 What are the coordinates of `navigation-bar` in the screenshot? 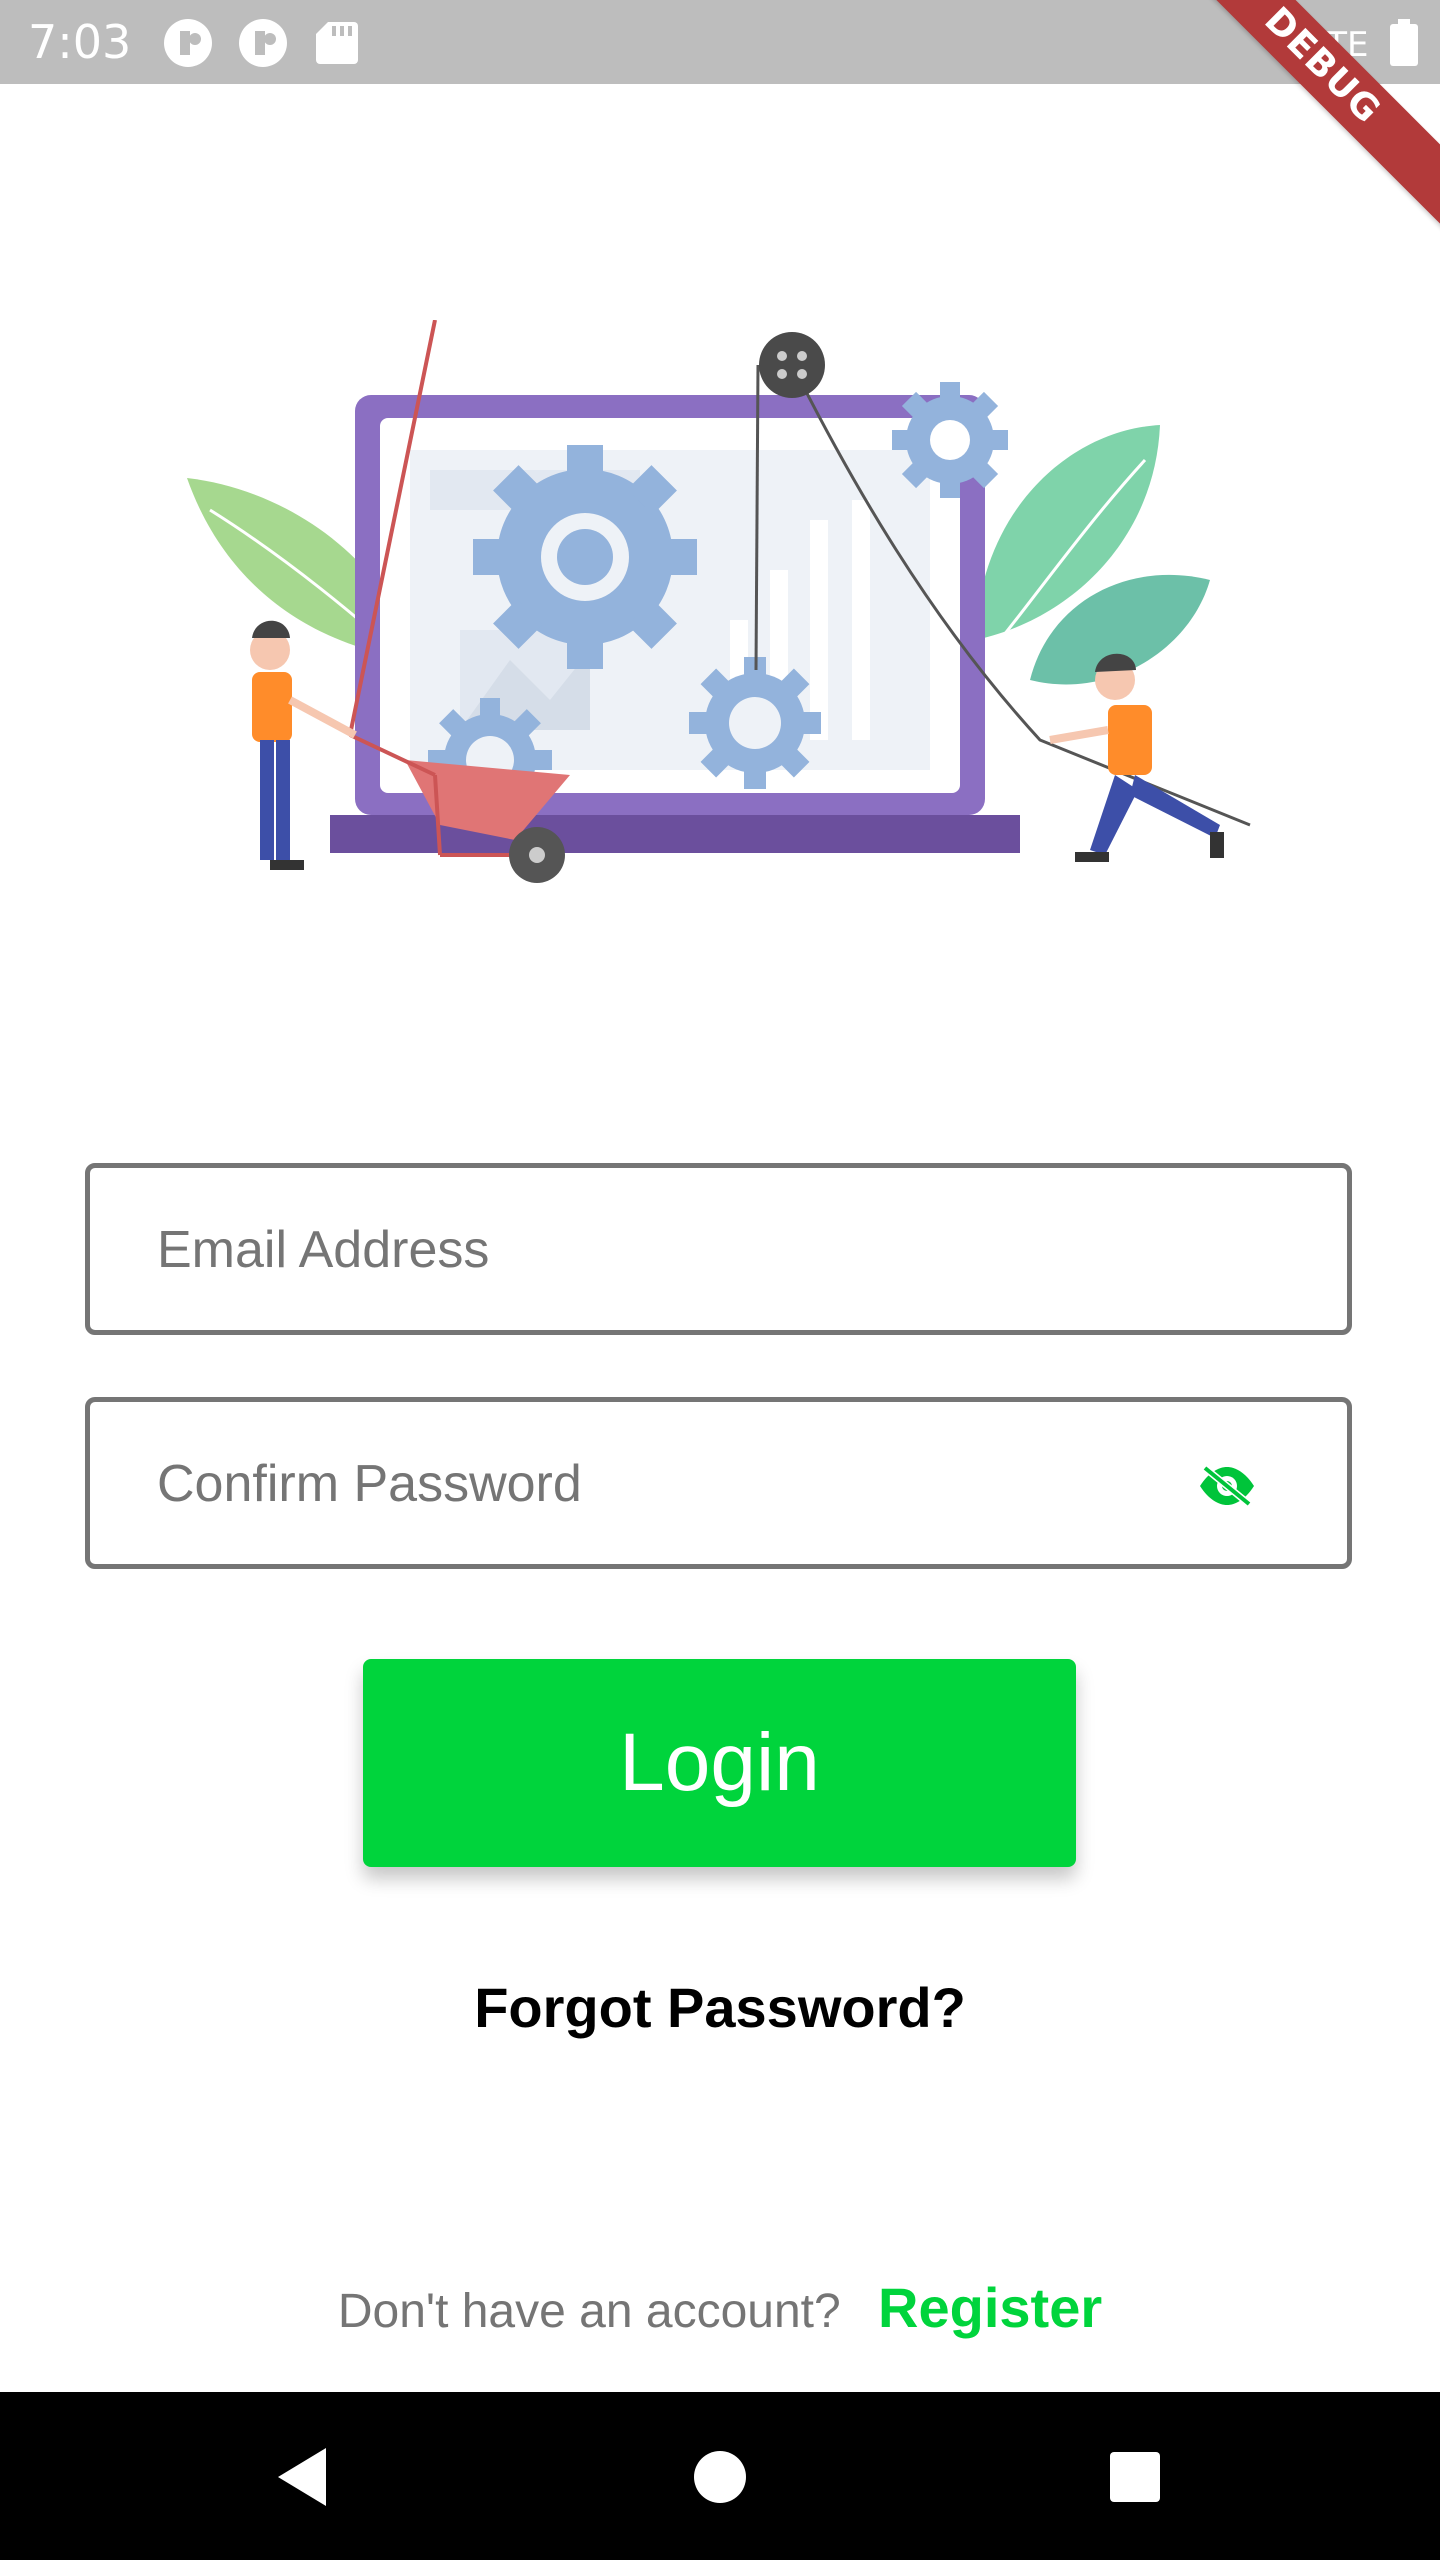 It's located at (720, 2476).